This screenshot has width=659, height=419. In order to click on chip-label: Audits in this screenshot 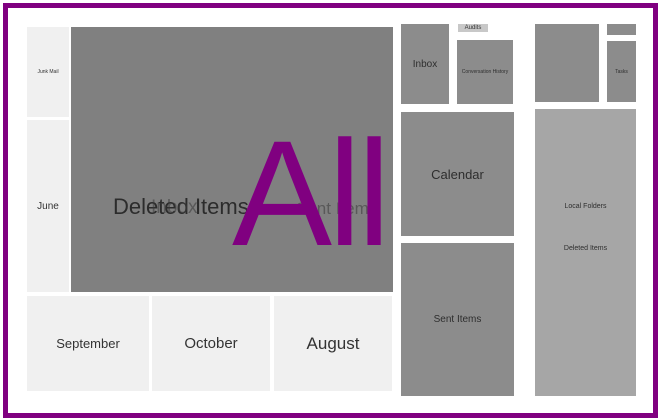, I will do `click(473, 28)`.